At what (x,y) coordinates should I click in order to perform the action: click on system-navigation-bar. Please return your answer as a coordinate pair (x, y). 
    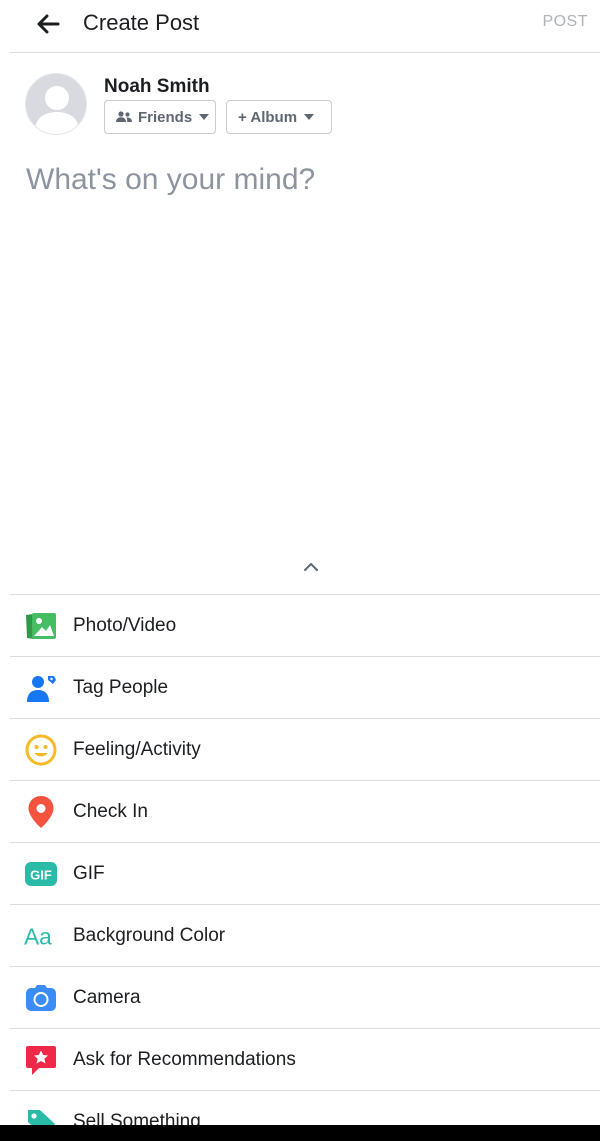
    Looking at the image, I should click on (300, 1133).